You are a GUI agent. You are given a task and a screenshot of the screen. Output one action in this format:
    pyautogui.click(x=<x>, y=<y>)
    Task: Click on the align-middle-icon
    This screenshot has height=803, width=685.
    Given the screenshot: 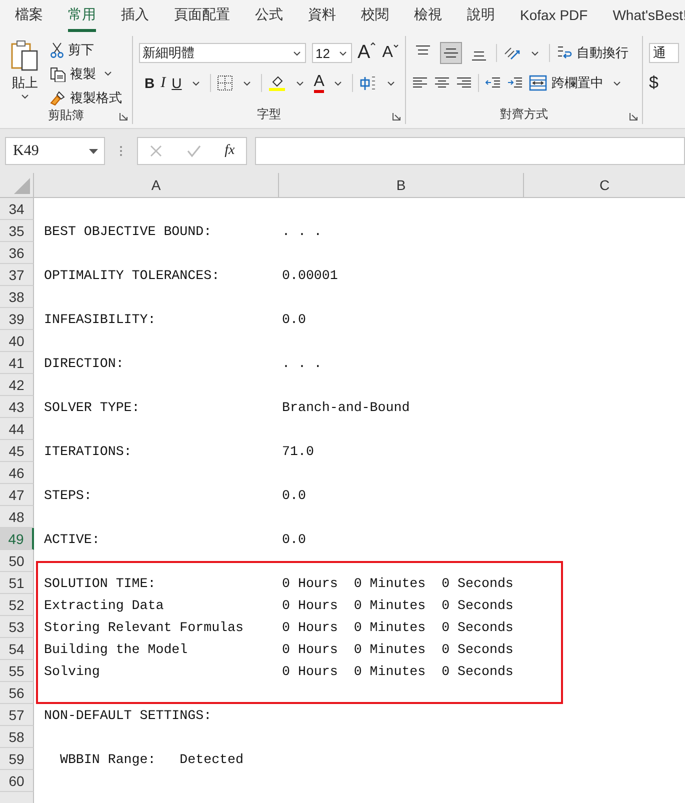 What is the action you would take?
    pyautogui.click(x=451, y=53)
    